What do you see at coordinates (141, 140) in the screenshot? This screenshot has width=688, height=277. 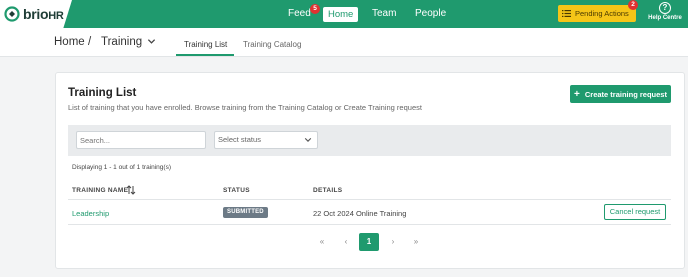 I see `search-input` at bounding box center [141, 140].